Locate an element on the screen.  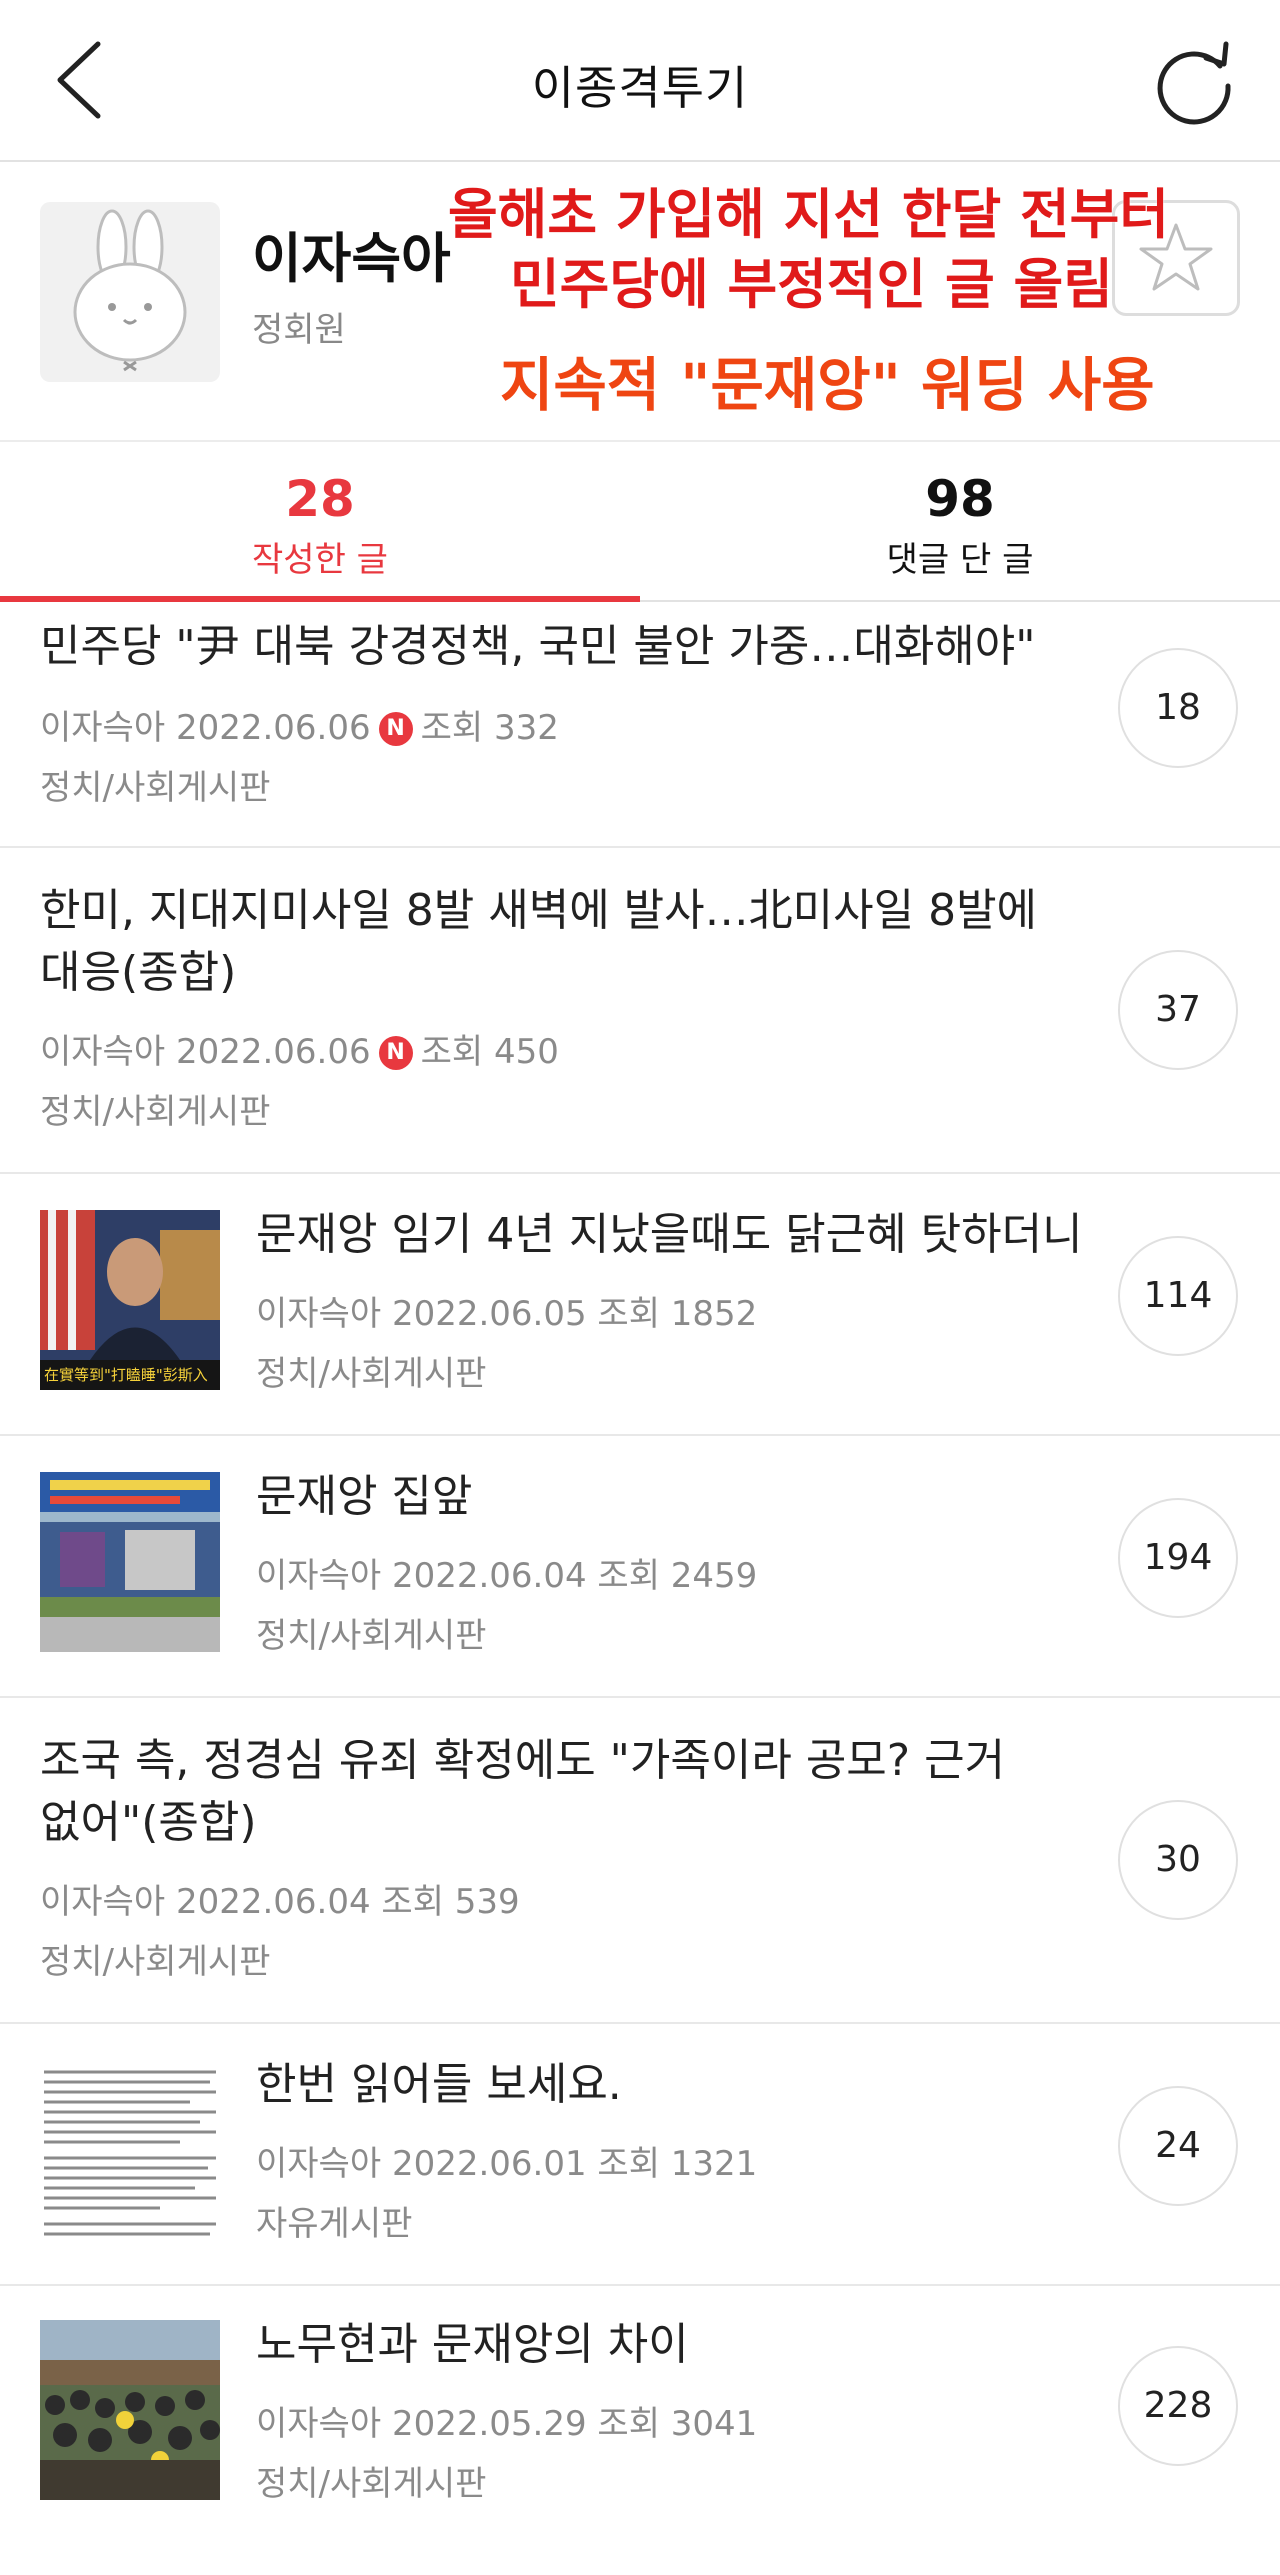
page-title: 이종격투기 is located at coordinates (640, 88).